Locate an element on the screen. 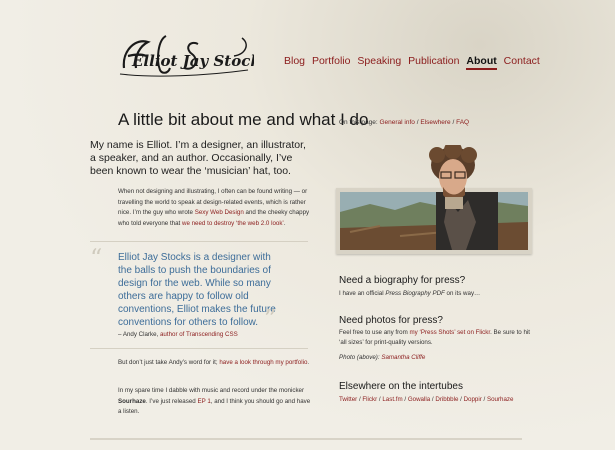 Image resolution: width=615 pixels, height=450 pixels. nav-speaking: Speaking is located at coordinates (379, 61).